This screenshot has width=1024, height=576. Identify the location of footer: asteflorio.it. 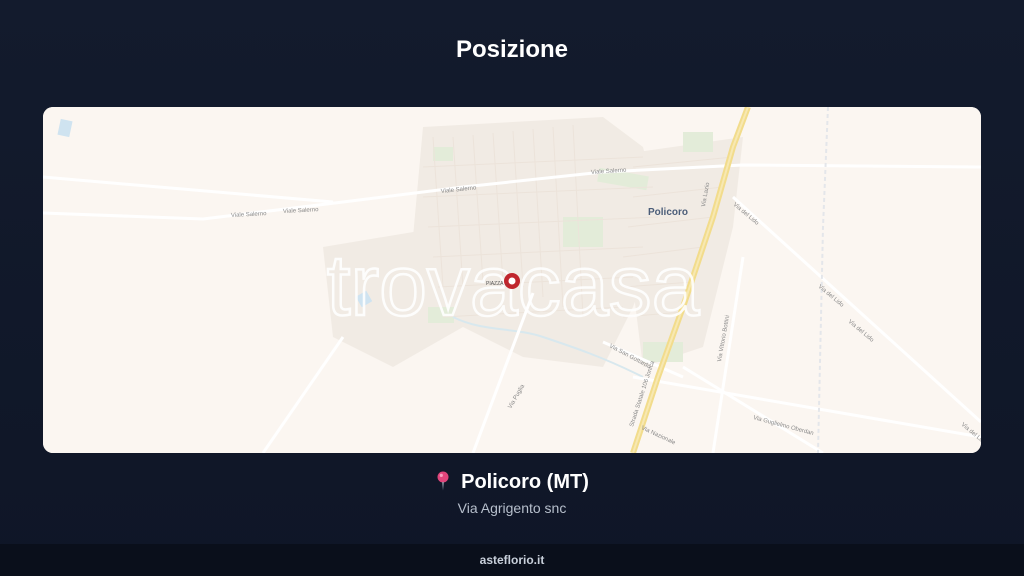
(512, 560).